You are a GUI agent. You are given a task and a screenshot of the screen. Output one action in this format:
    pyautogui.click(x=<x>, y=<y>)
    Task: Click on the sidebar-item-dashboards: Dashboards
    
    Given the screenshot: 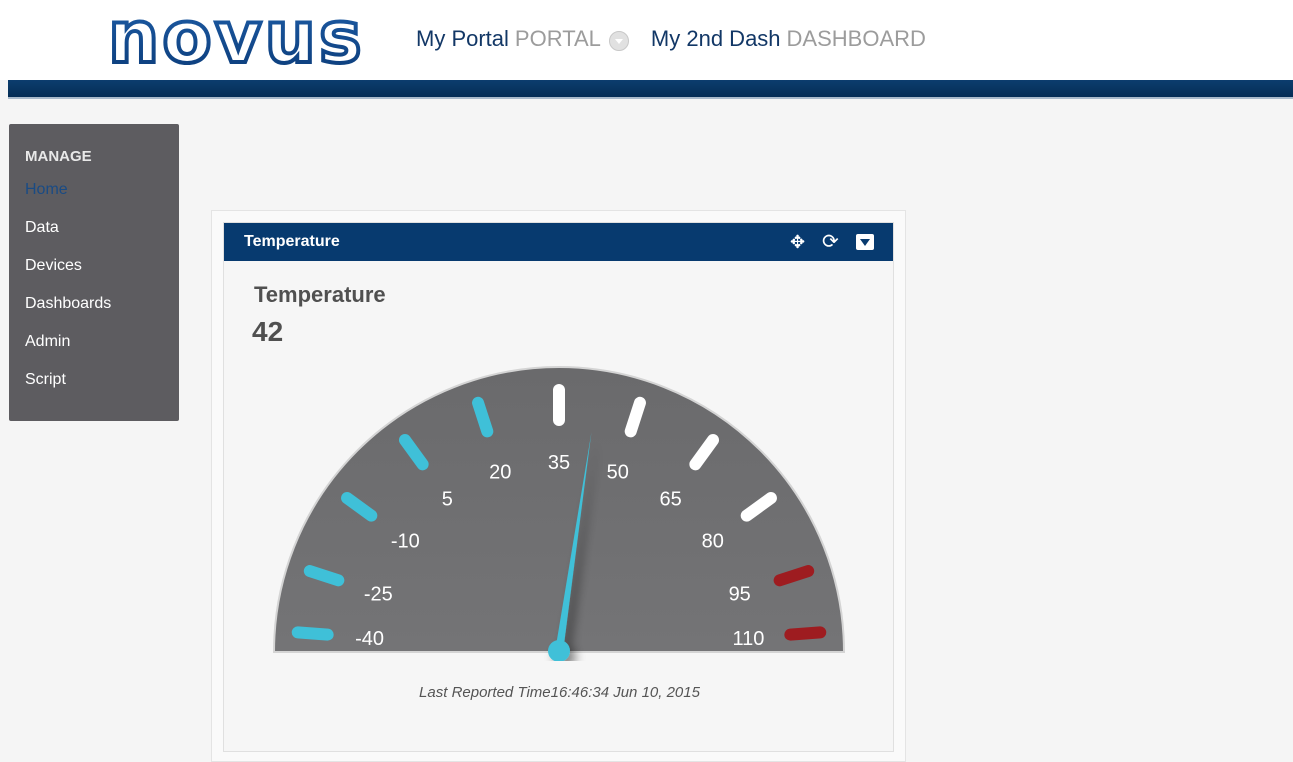 What is the action you would take?
    pyautogui.click(x=68, y=304)
    